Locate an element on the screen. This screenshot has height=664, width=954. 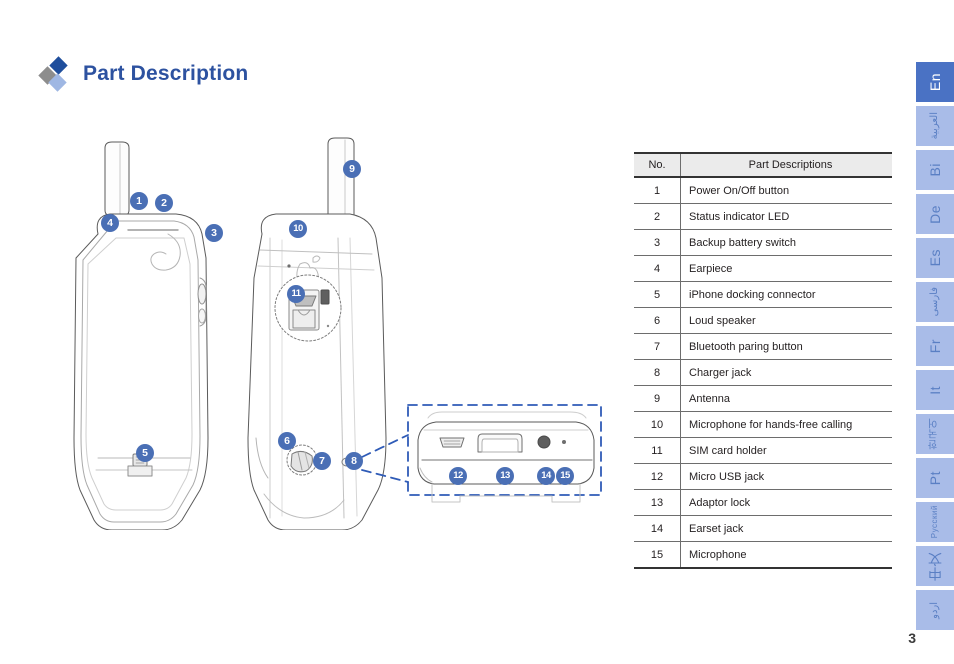
table-row: 7 Bluetooth paring button is located at coordinates (763, 346).